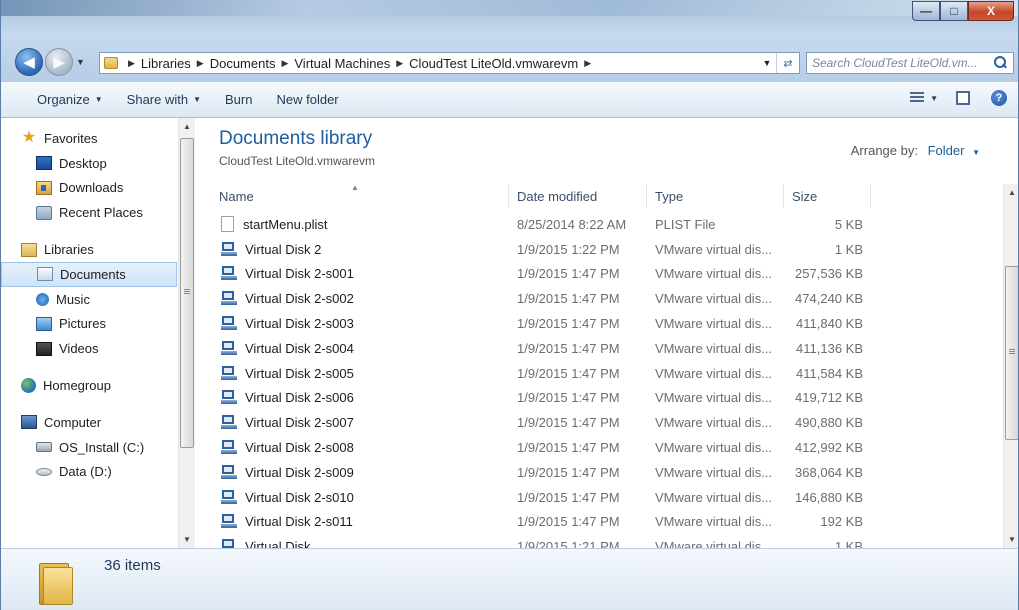 This screenshot has width=1019, height=610. What do you see at coordinates (56, 582) in the screenshot?
I see `folder-icon` at bounding box center [56, 582].